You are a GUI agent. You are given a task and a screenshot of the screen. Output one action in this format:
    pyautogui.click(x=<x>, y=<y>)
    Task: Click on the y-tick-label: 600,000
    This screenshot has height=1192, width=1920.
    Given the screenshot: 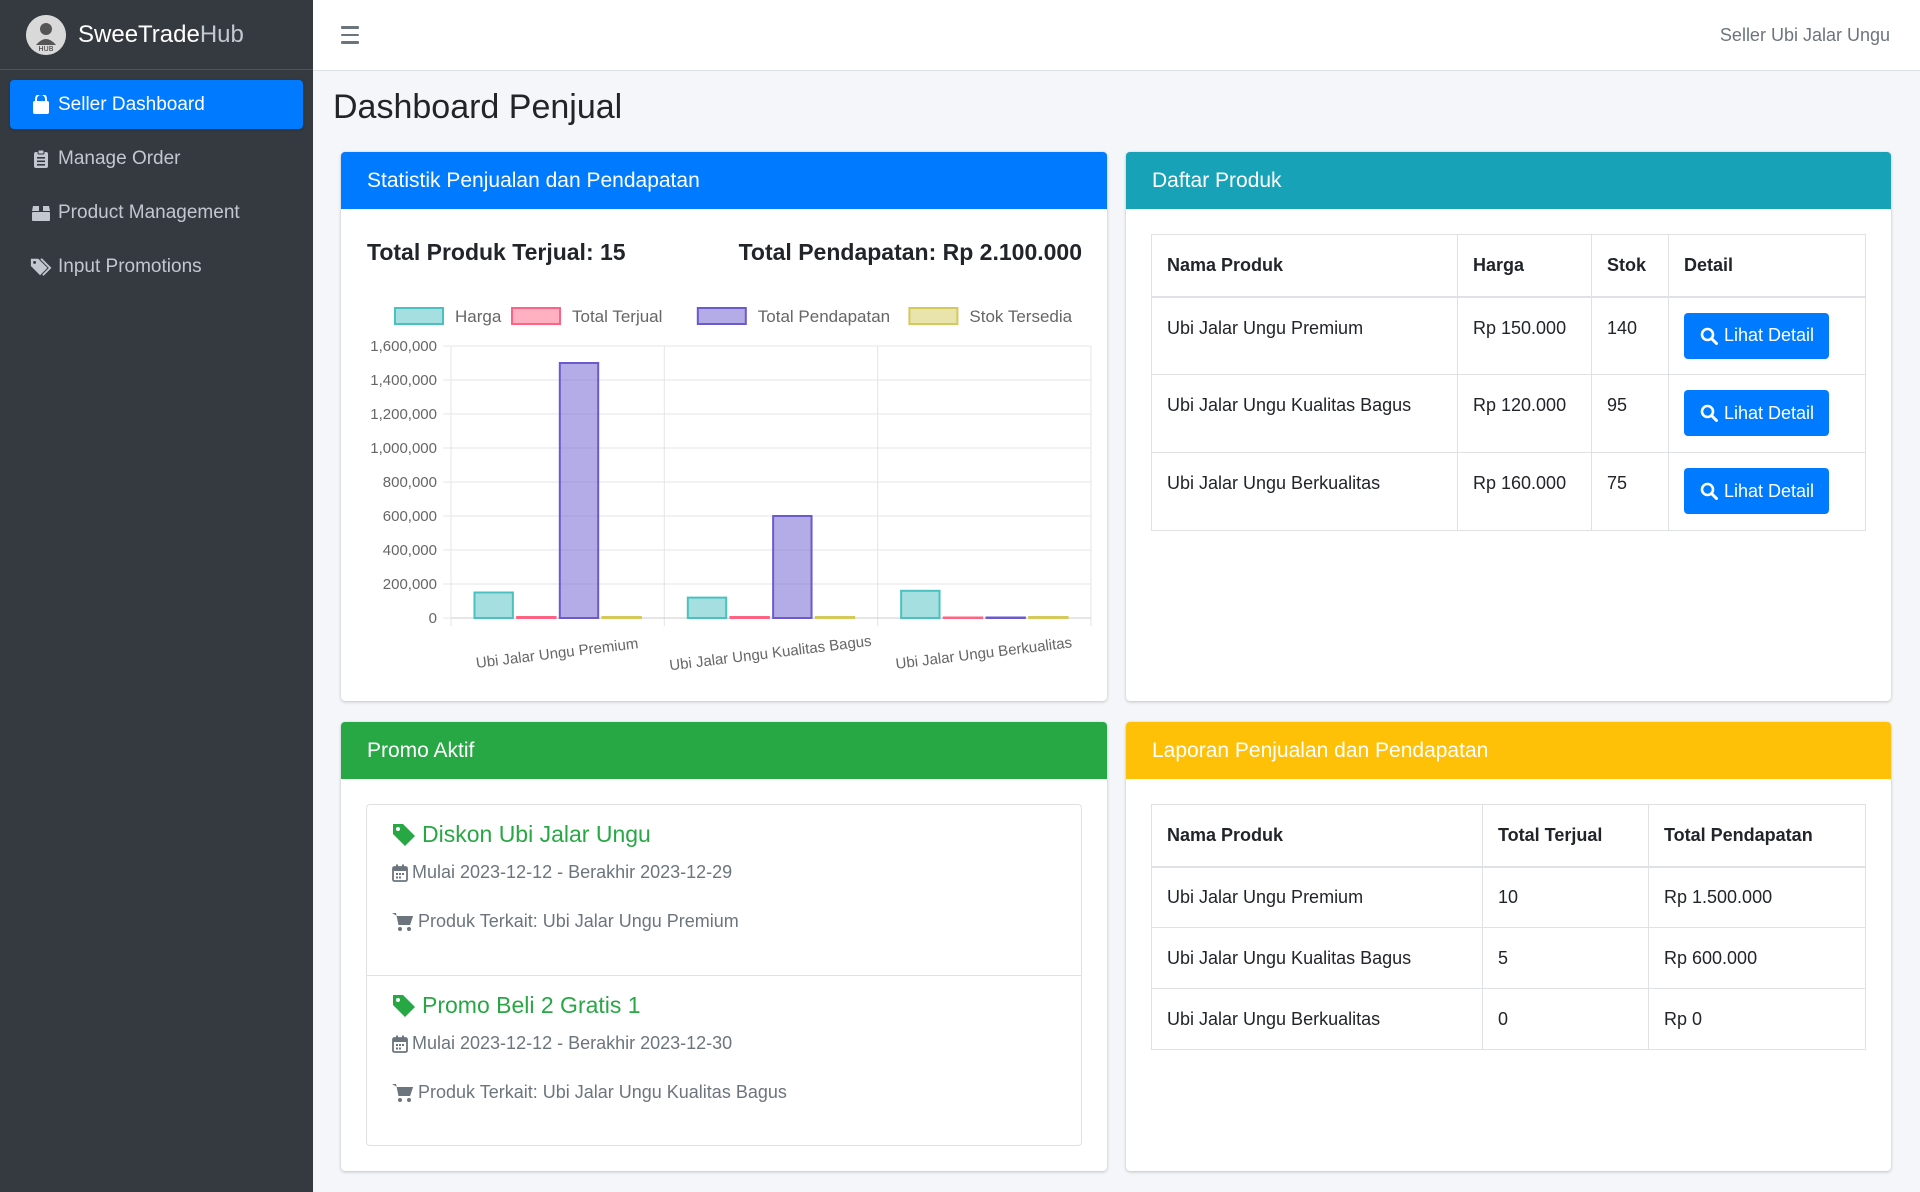 What is the action you would take?
    pyautogui.click(x=410, y=516)
    